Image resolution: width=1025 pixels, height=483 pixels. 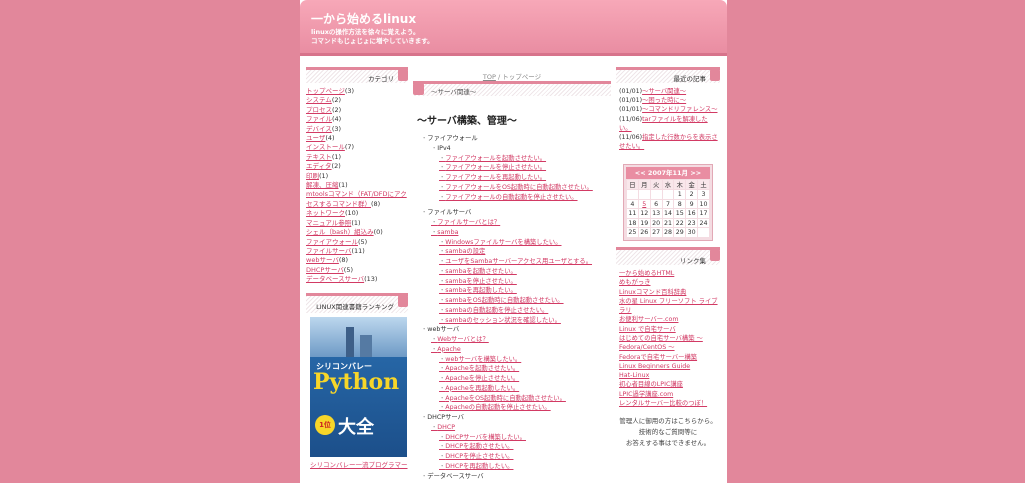 I want to click on post-tree-link: sambaを停止させたい。, so click(x=512, y=282).